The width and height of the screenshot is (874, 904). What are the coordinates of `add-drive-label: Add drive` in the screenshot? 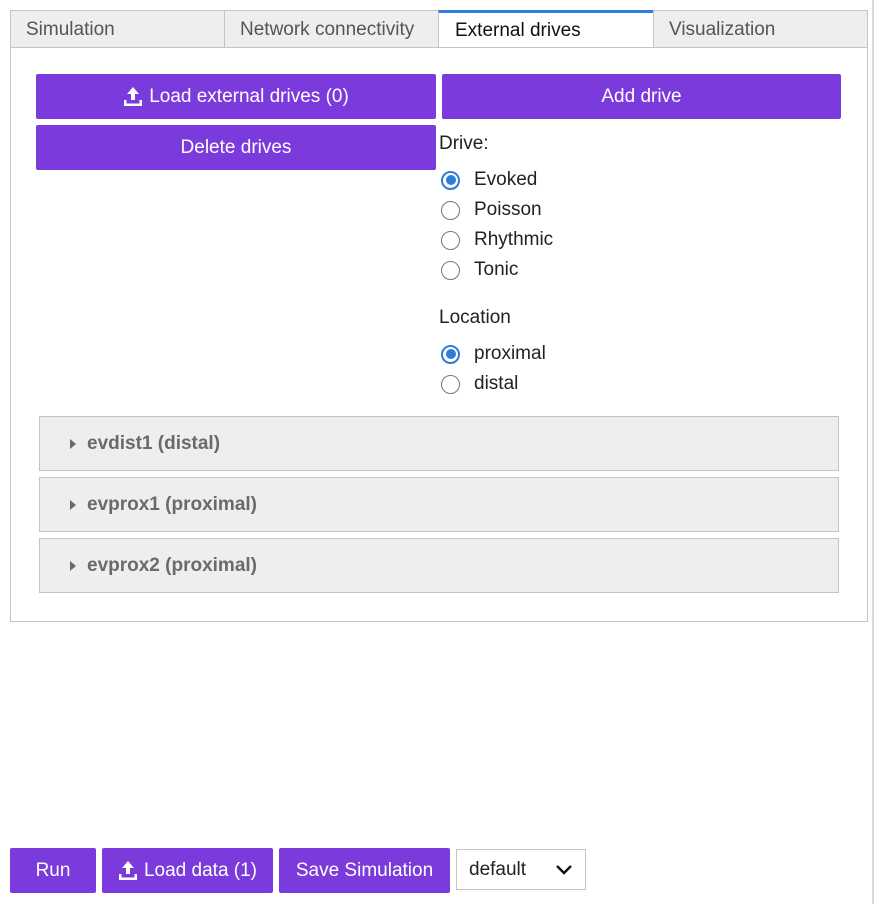 It's located at (641, 96).